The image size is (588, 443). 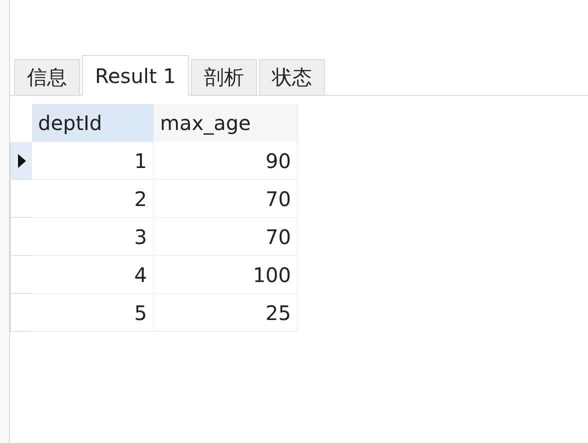 What do you see at coordinates (291, 77) in the screenshot?
I see `tab: 状态` at bounding box center [291, 77].